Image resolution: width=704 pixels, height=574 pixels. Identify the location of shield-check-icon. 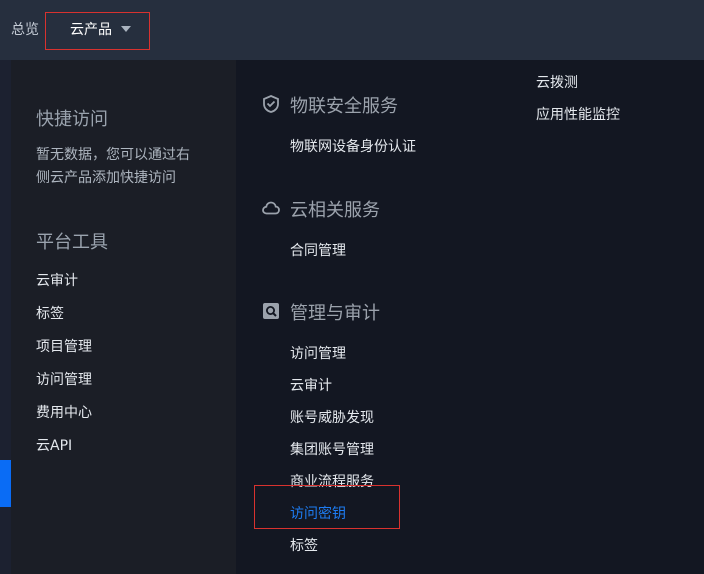
(271, 104).